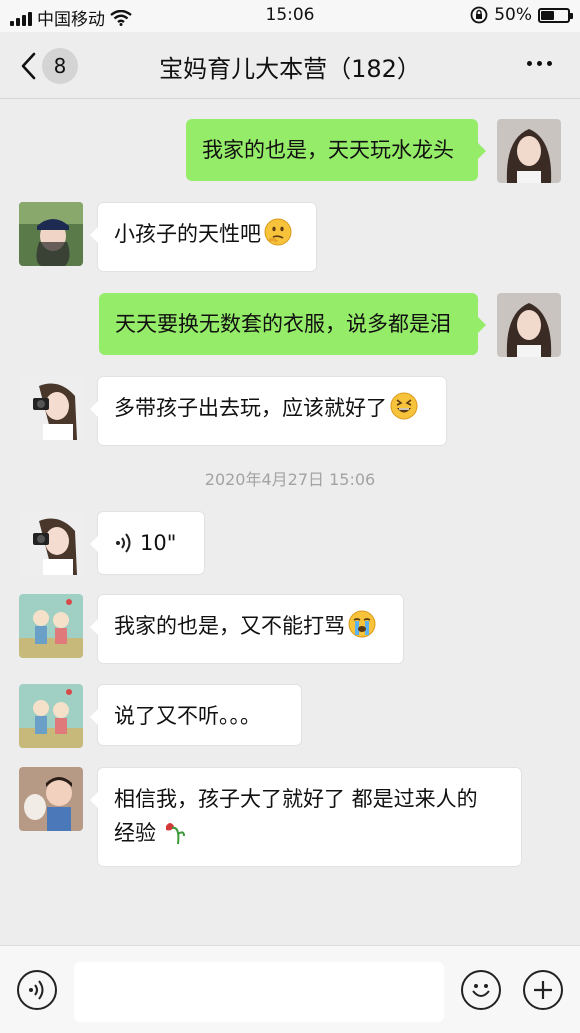  I want to click on grinning-squint-emoji, so click(404, 406).